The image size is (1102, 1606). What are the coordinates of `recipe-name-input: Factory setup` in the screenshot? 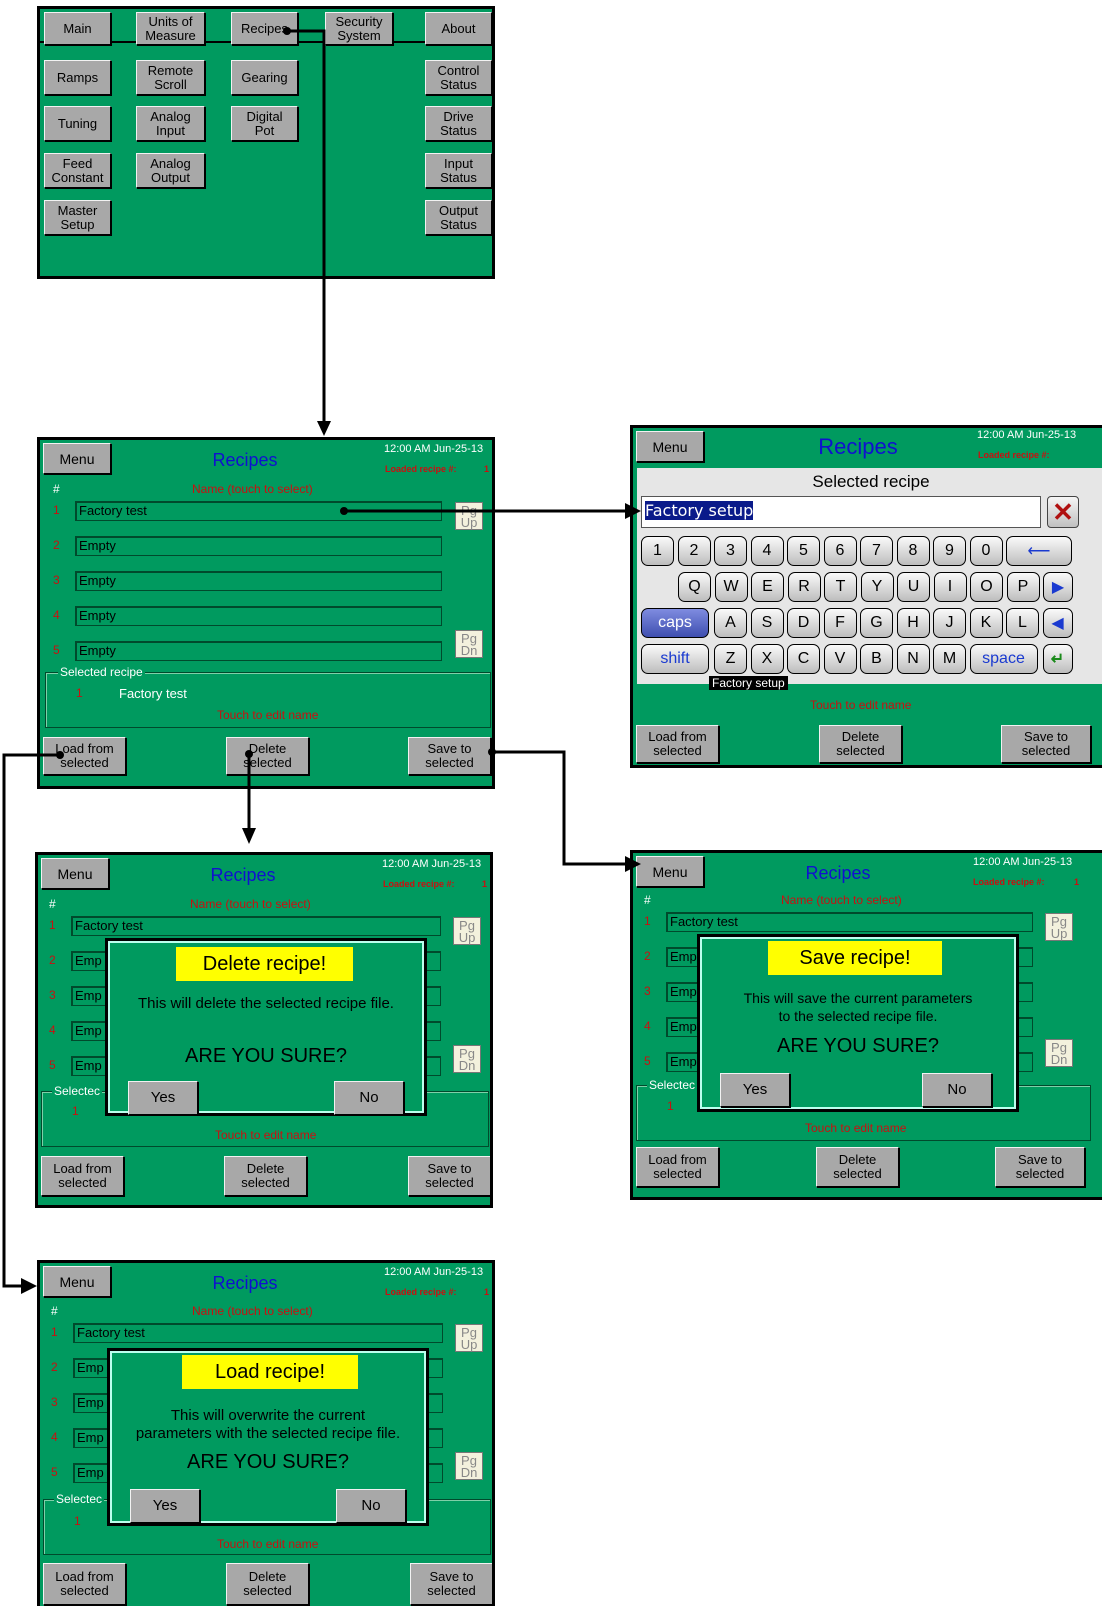 It's located at (841, 512).